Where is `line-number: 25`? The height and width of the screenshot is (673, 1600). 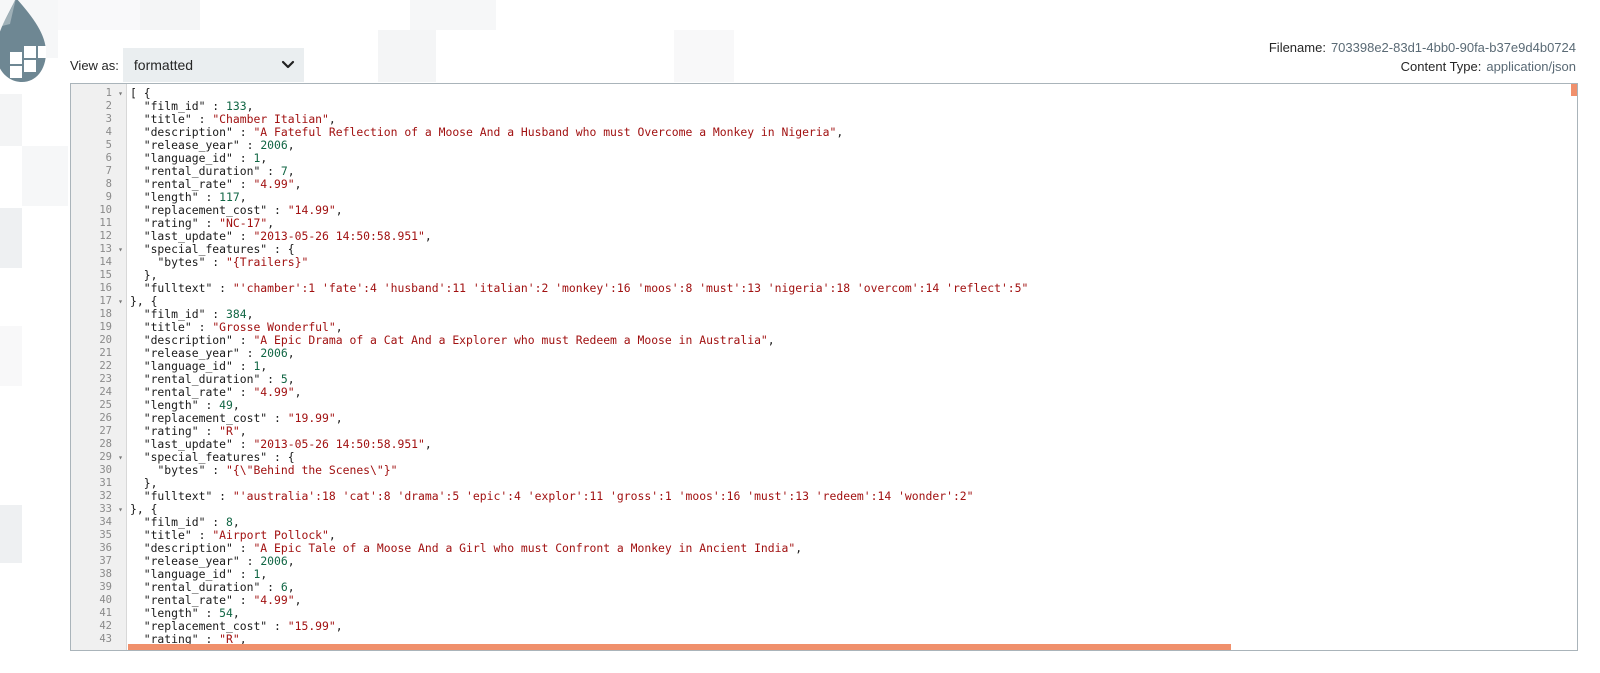 line-number: 25 is located at coordinates (105, 405).